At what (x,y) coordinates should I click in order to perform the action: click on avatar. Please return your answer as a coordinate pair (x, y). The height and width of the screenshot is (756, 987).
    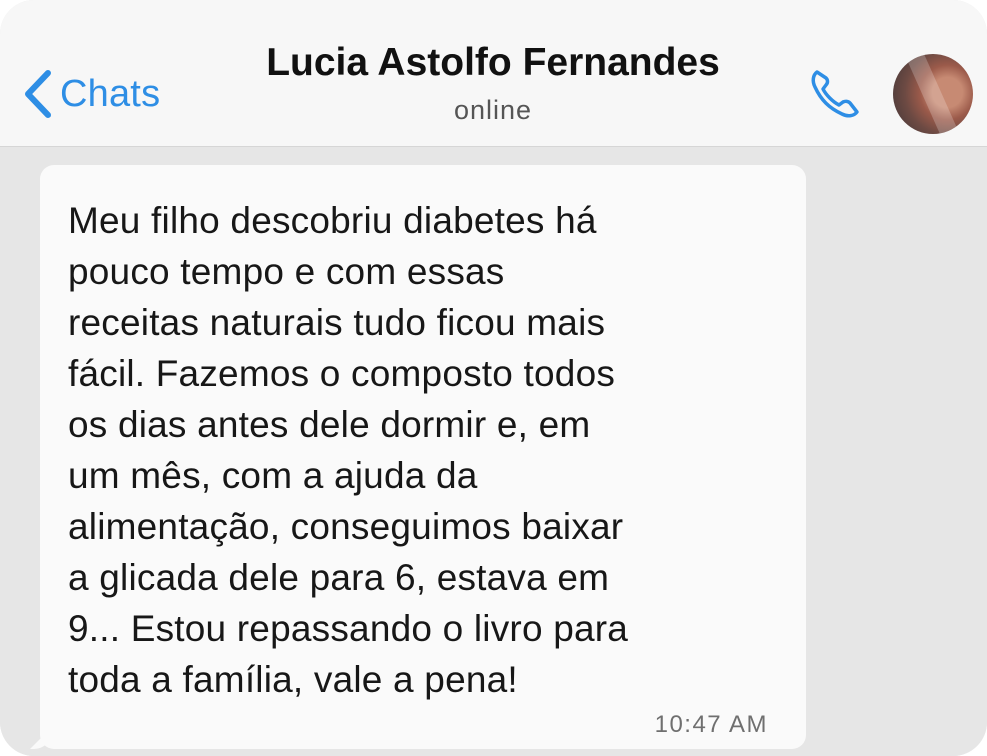
    Looking at the image, I should click on (933, 94).